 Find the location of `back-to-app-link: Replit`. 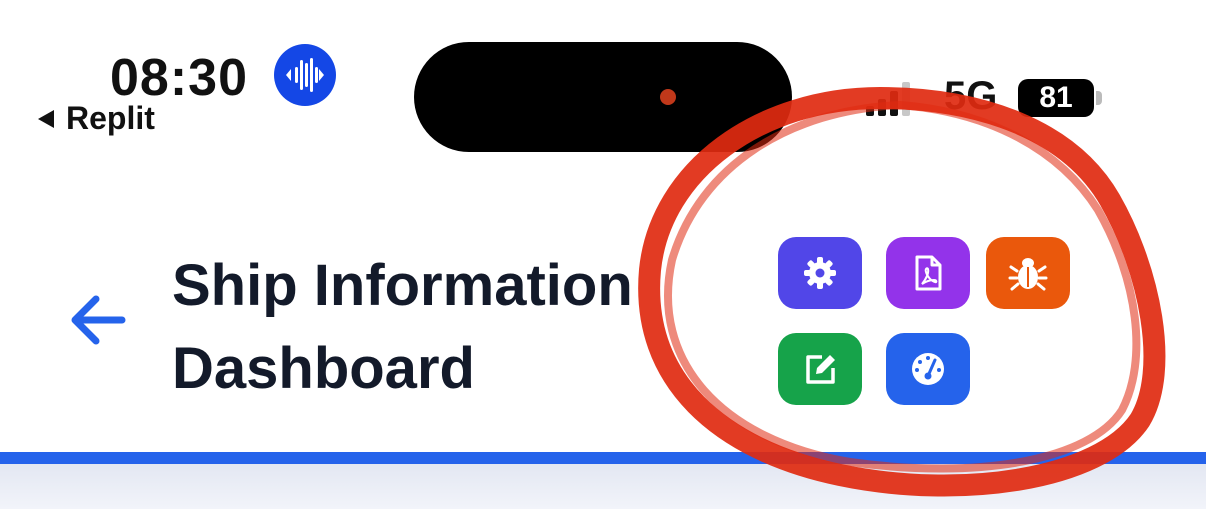

back-to-app-link: Replit is located at coordinates (96, 118).